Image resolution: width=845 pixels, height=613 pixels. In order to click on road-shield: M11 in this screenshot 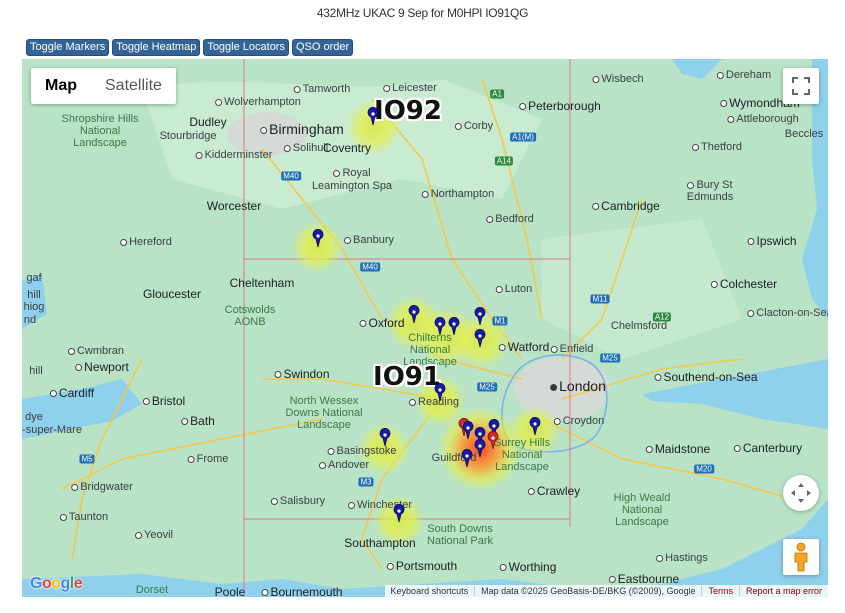, I will do `click(600, 299)`.